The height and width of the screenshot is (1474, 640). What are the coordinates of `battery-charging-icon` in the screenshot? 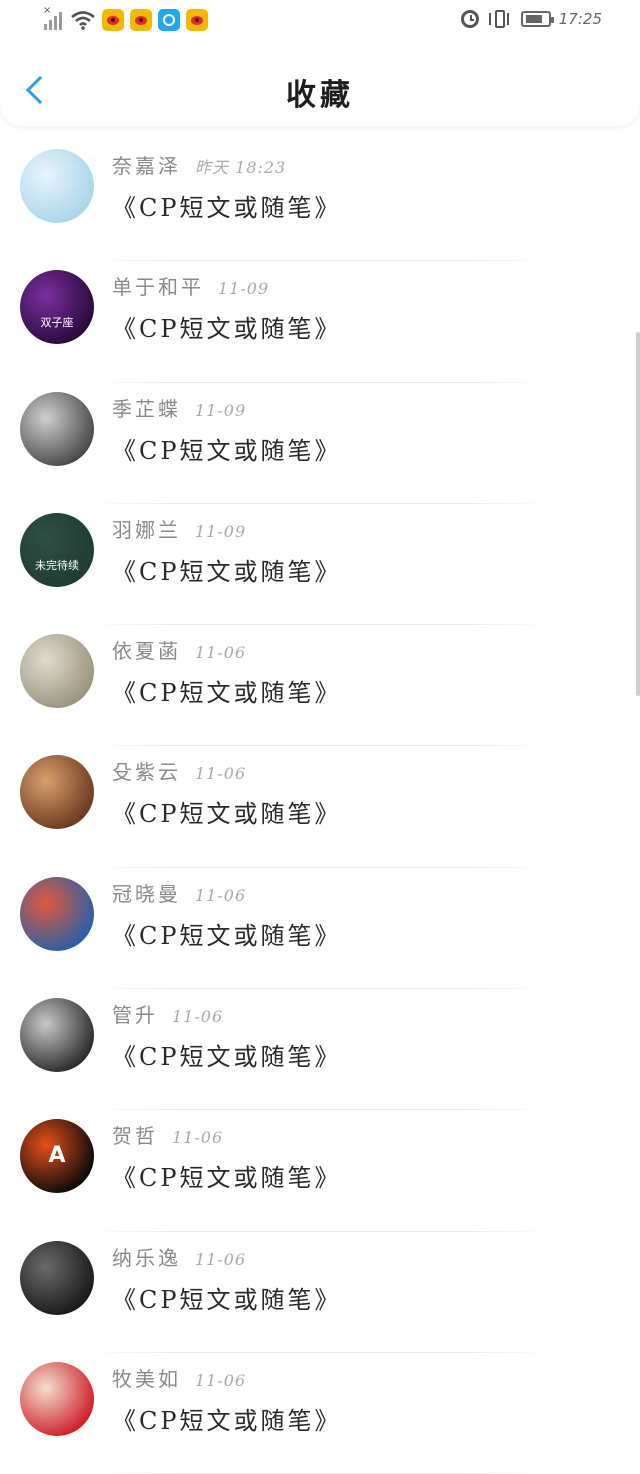 It's located at (537, 19).